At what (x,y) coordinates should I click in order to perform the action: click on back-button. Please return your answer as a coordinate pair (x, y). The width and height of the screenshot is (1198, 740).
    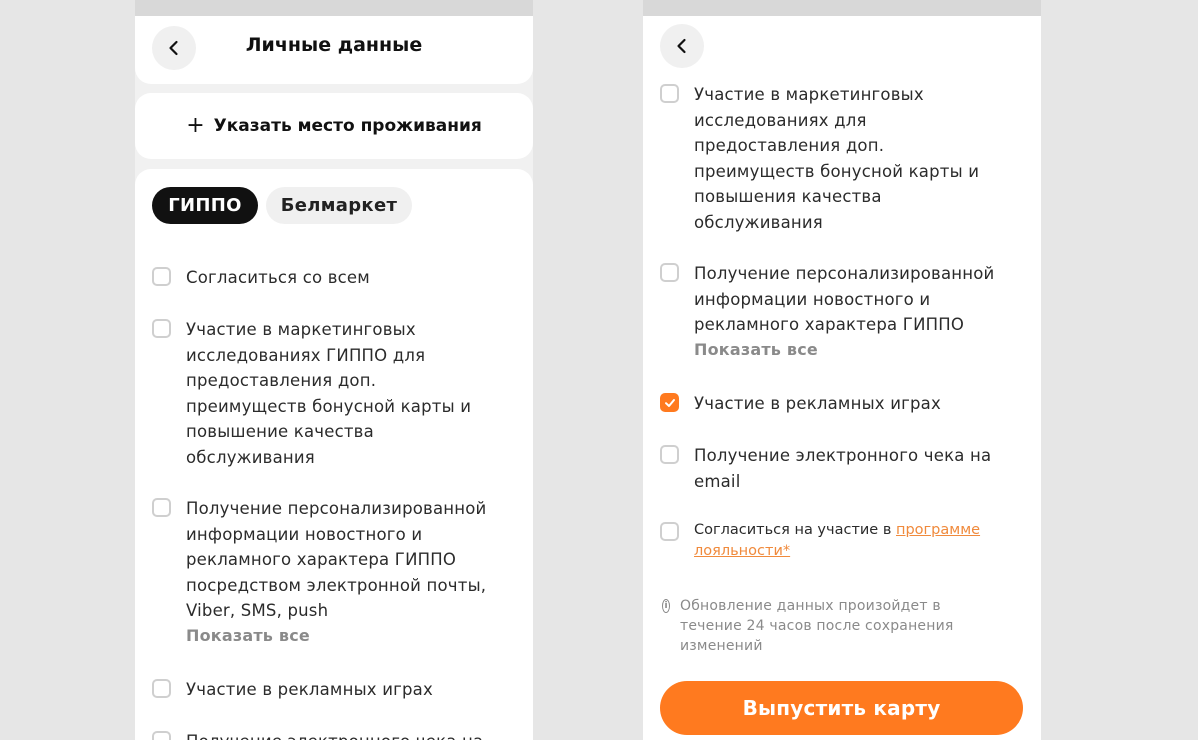
    Looking at the image, I should click on (682, 46).